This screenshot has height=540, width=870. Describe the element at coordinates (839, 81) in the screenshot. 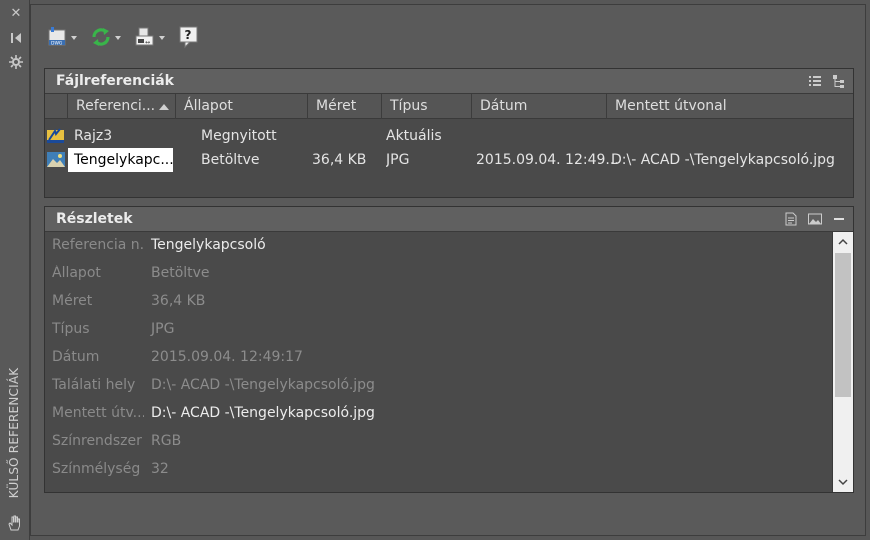

I see `tree-view-icon` at that location.